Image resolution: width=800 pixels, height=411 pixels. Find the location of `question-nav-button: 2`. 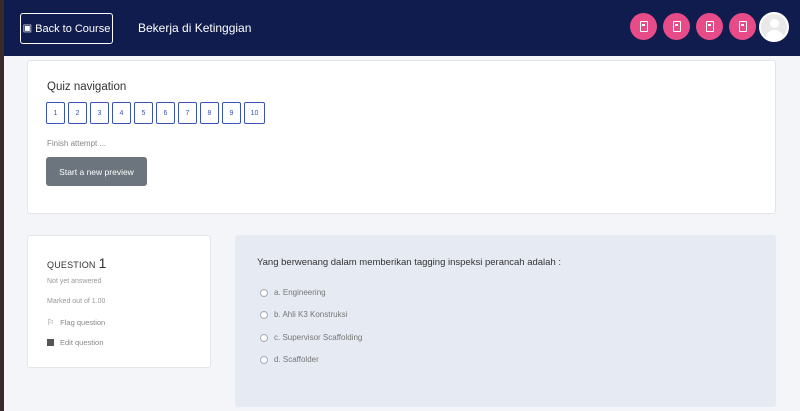

question-nav-button: 2 is located at coordinates (77, 113).